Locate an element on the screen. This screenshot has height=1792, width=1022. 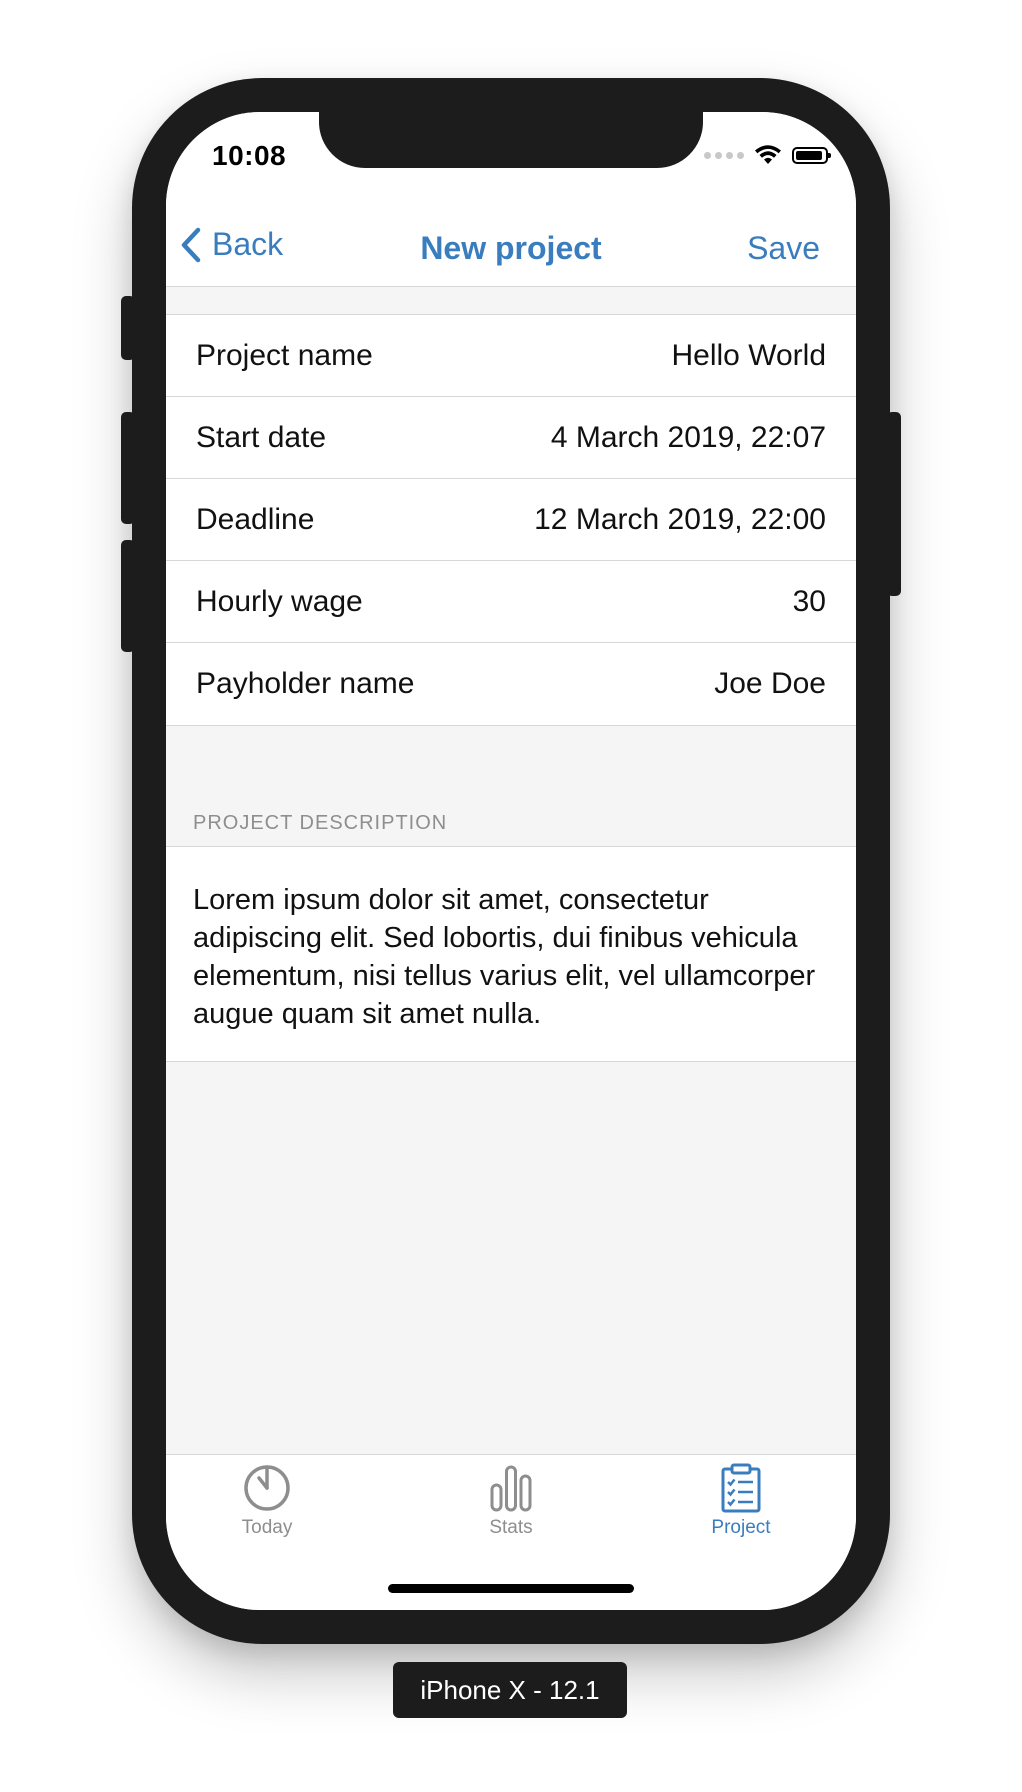
home-indicator is located at coordinates (511, 1588).